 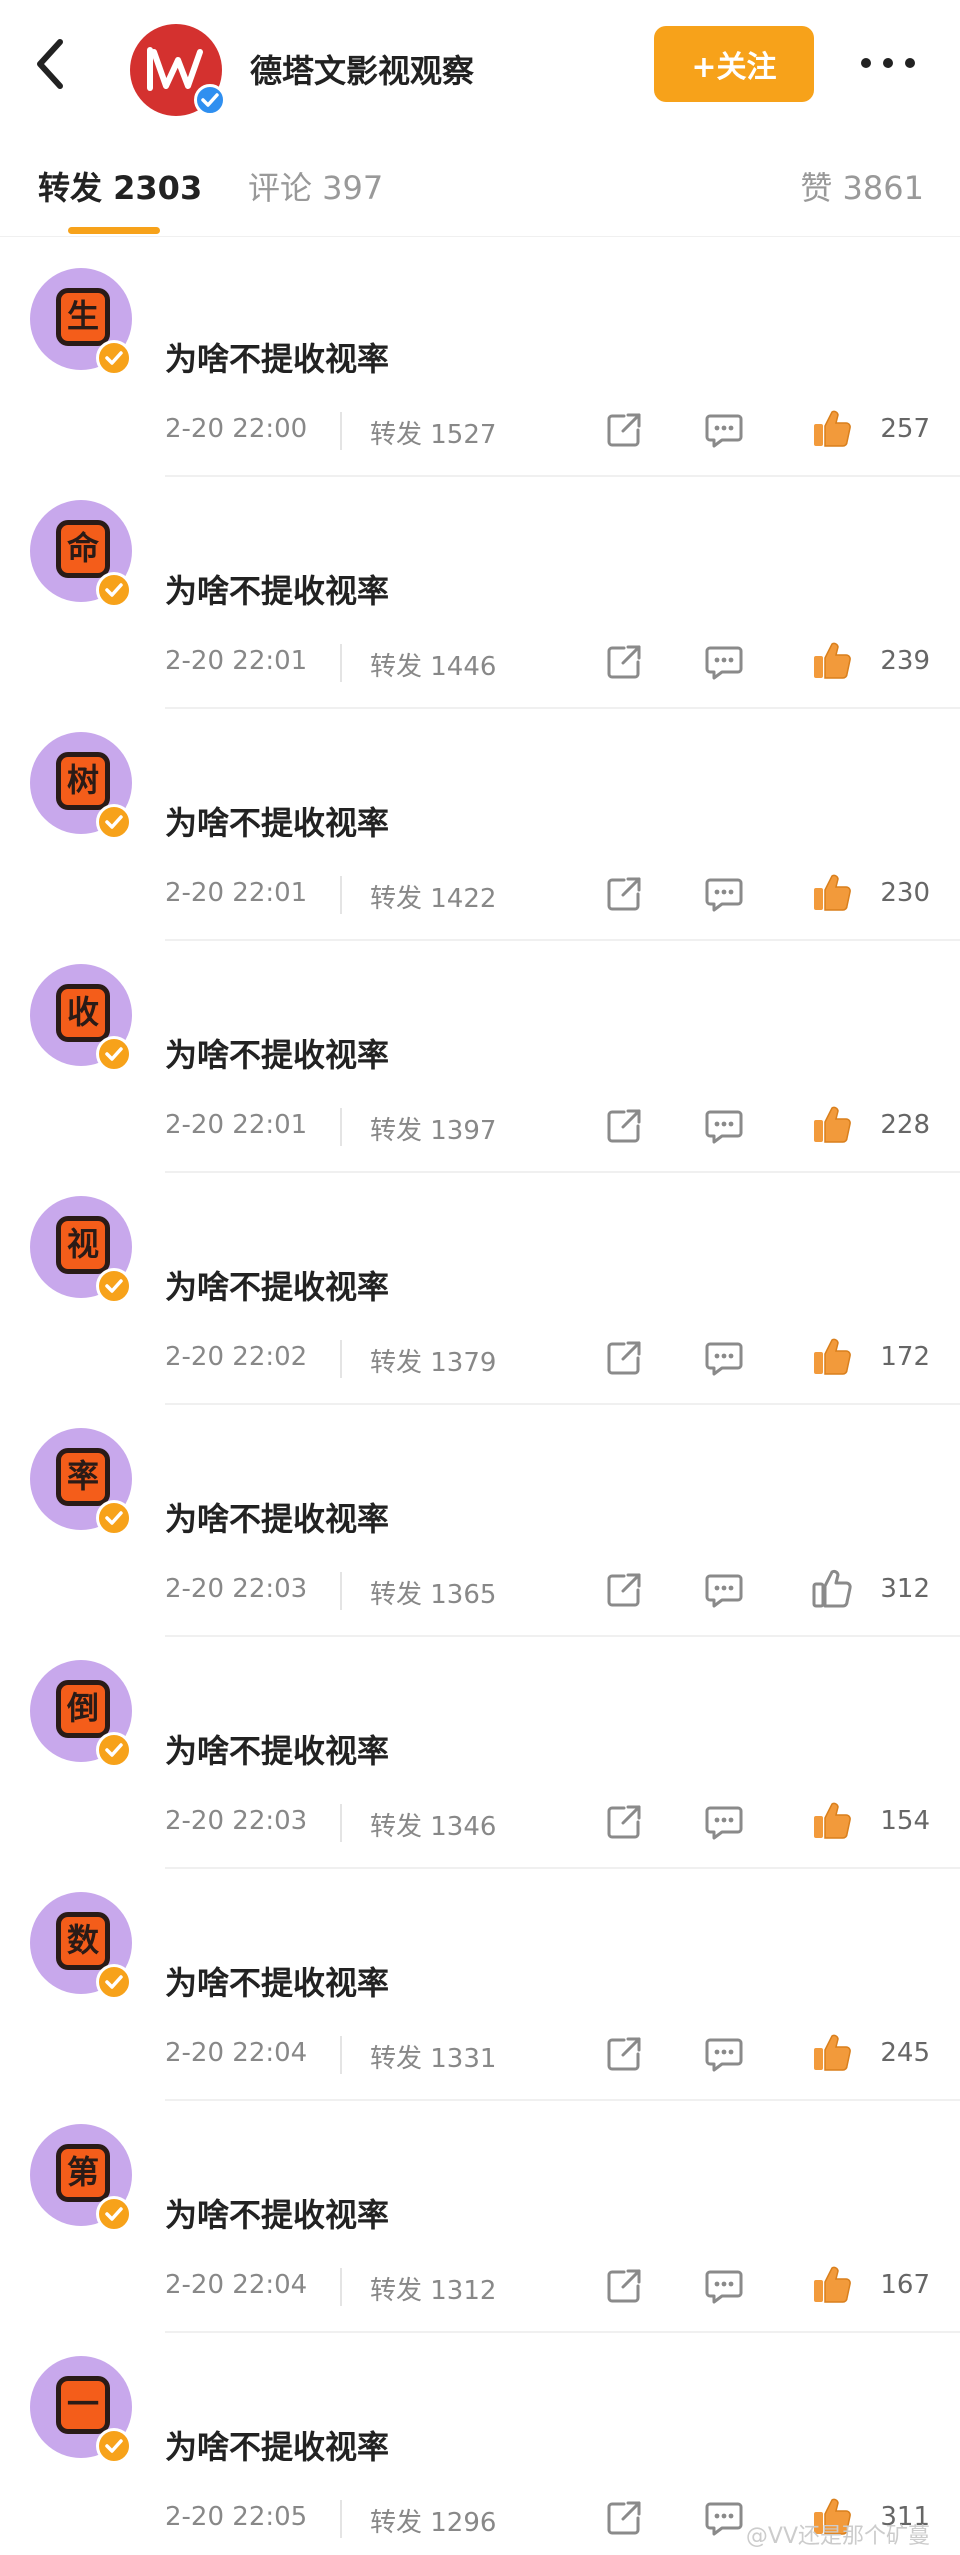 What do you see at coordinates (480, 181) in the screenshot?
I see `tab-bar: 转发 2303 评论 397 赞 3861` at bounding box center [480, 181].